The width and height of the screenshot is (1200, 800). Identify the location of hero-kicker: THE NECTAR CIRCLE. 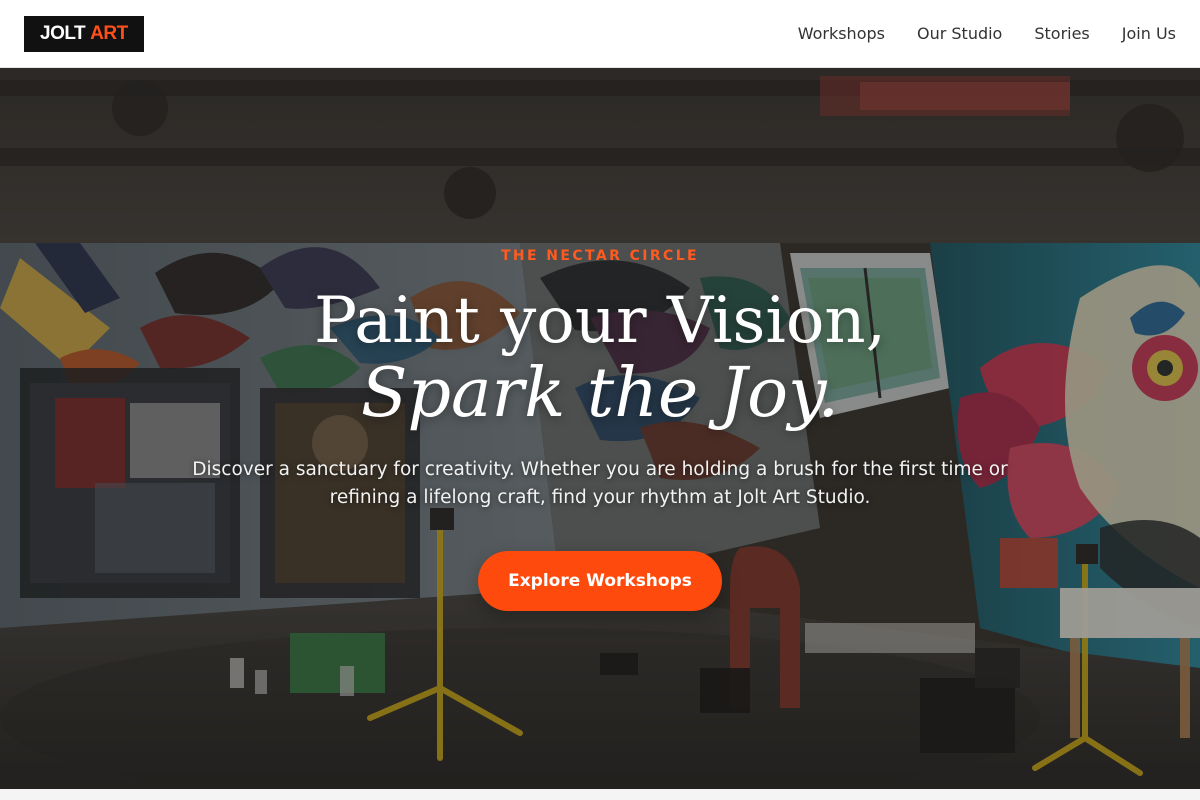
(600, 256).